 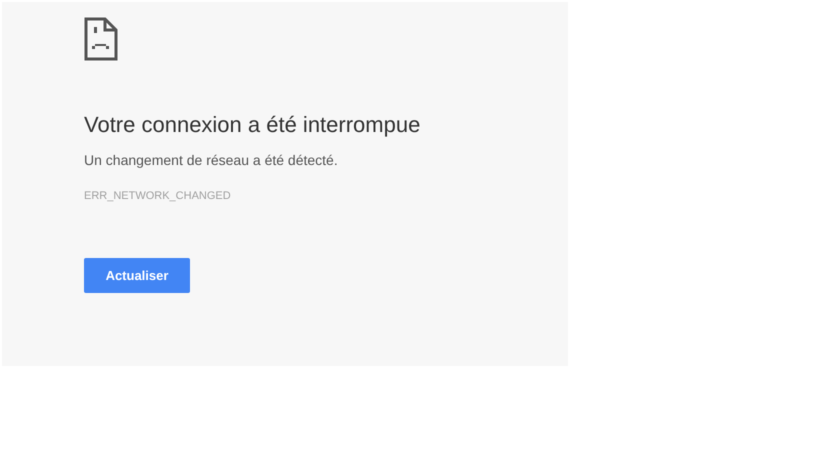 What do you see at coordinates (137, 275) in the screenshot?
I see `reload-button: Actualiser` at bounding box center [137, 275].